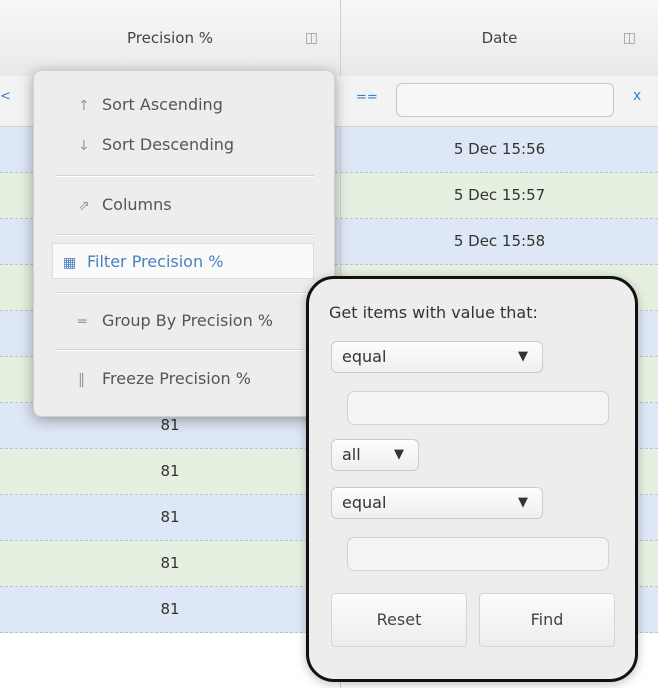 The image size is (658, 688). What do you see at coordinates (437, 503) in the screenshot?
I see `condition2-operator-select: equal ▼` at bounding box center [437, 503].